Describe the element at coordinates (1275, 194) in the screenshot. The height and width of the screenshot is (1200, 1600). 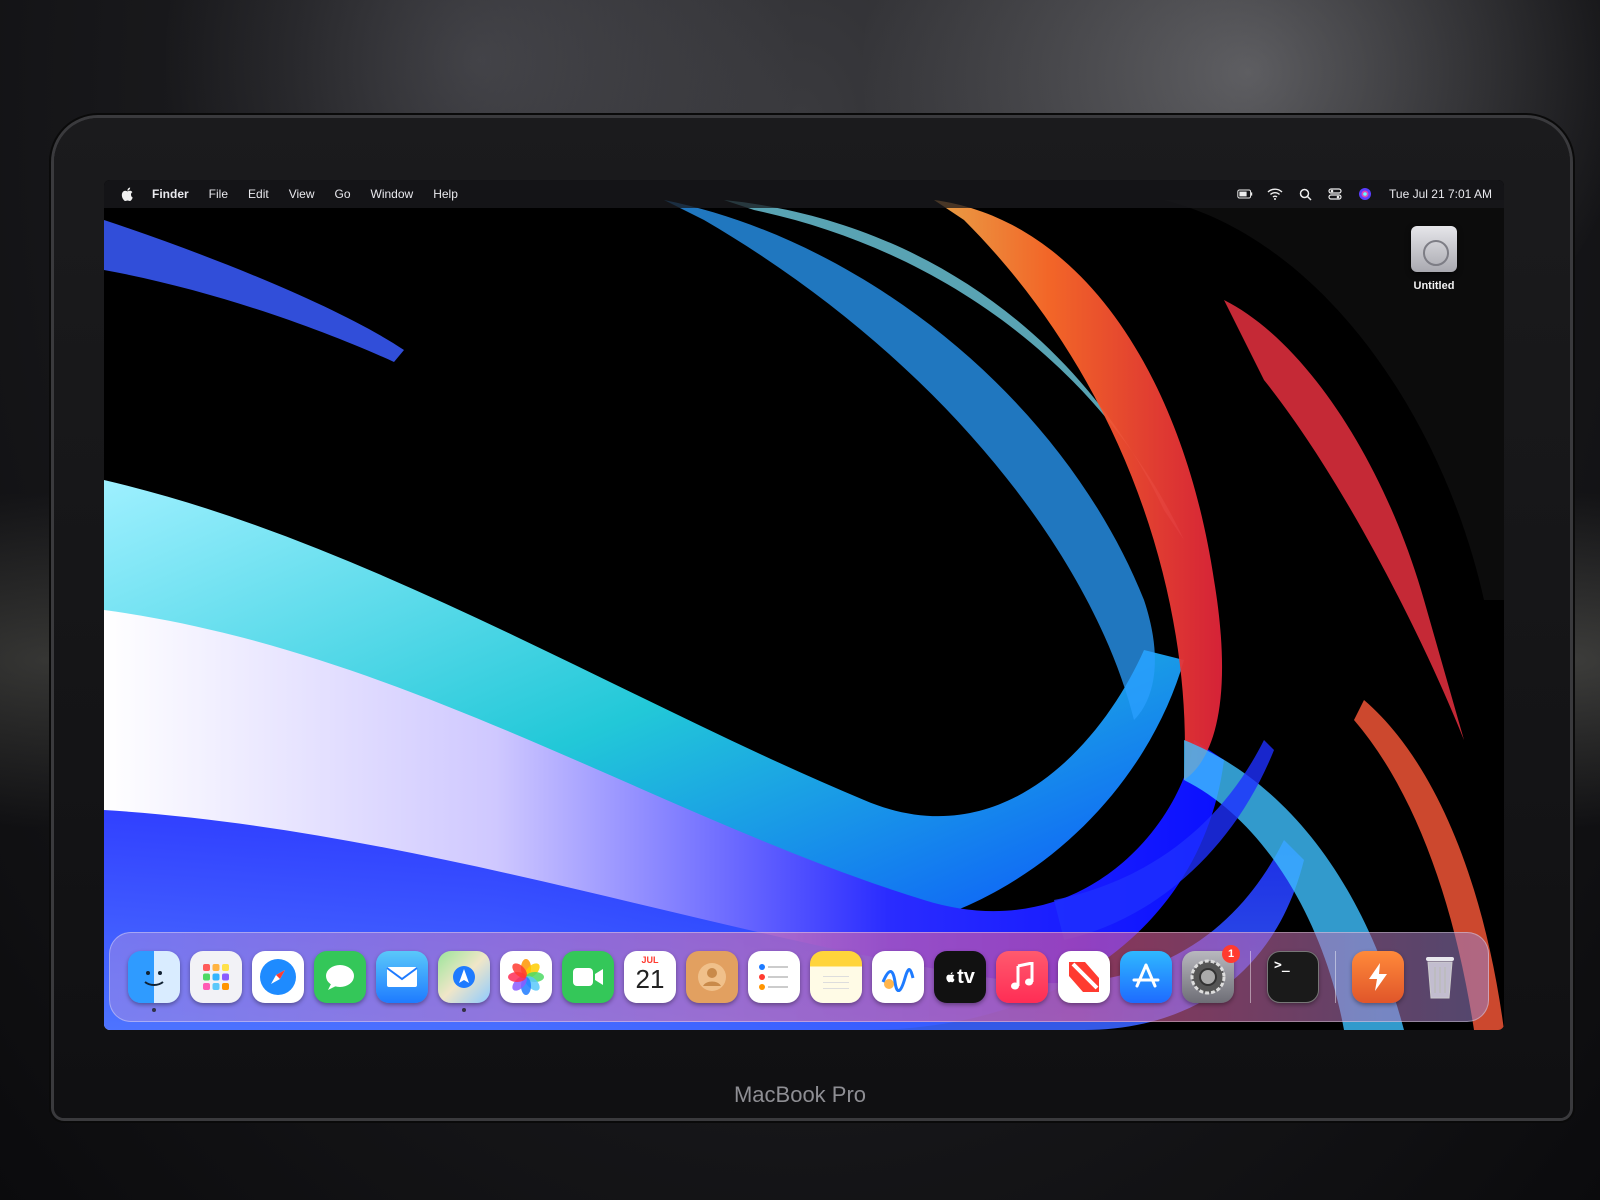
I see `wifi-icon` at that location.